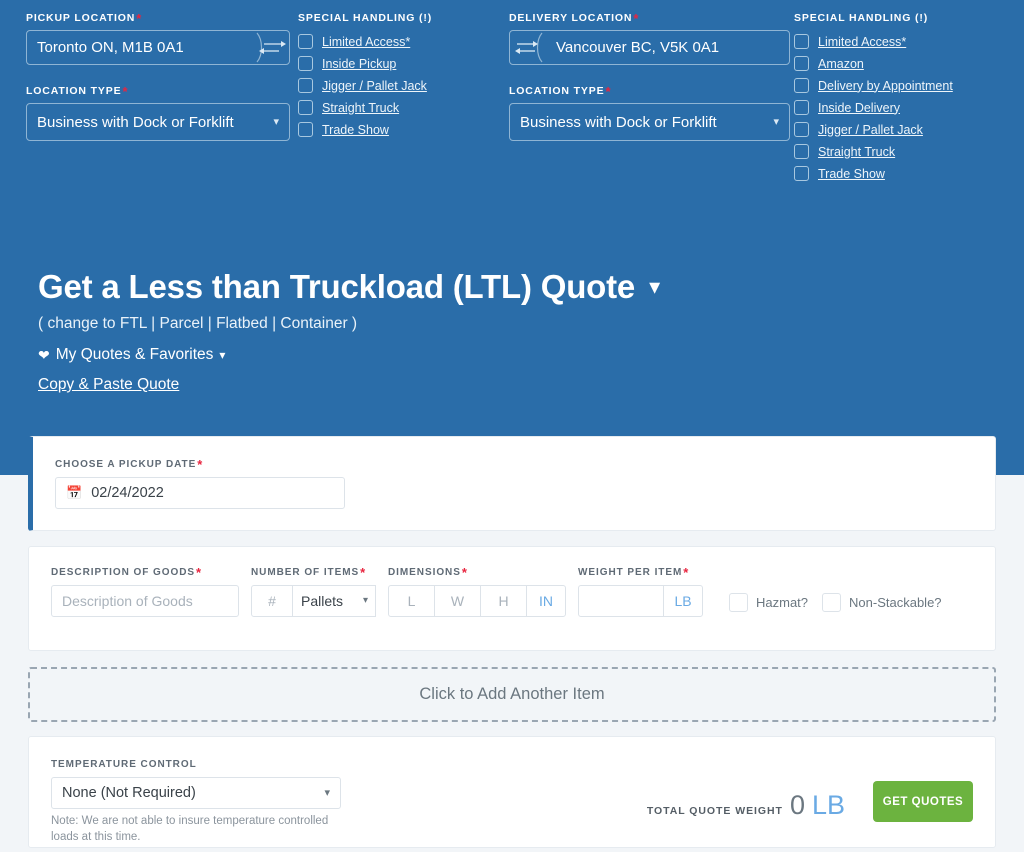  What do you see at coordinates (897, 63) in the screenshot?
I see `checkbox-row: Amazon` at bounding box center [897, 63].